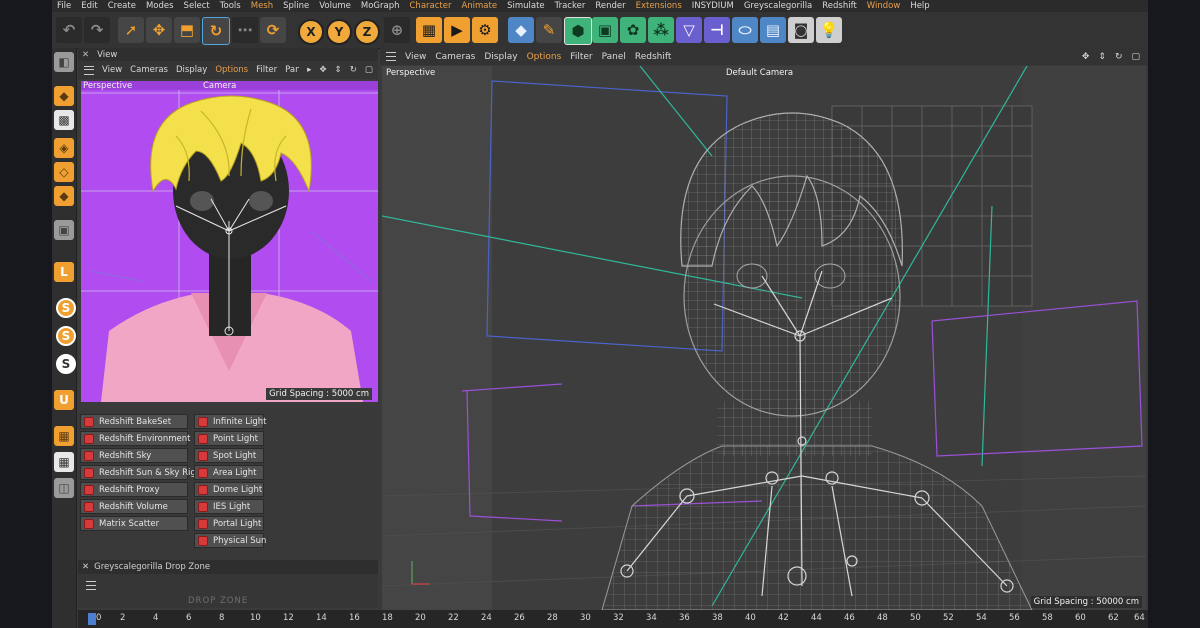  Describe the element at coordinates (397, 30) in the screenshot. I see `world-coords-button: ⊕` at that location.